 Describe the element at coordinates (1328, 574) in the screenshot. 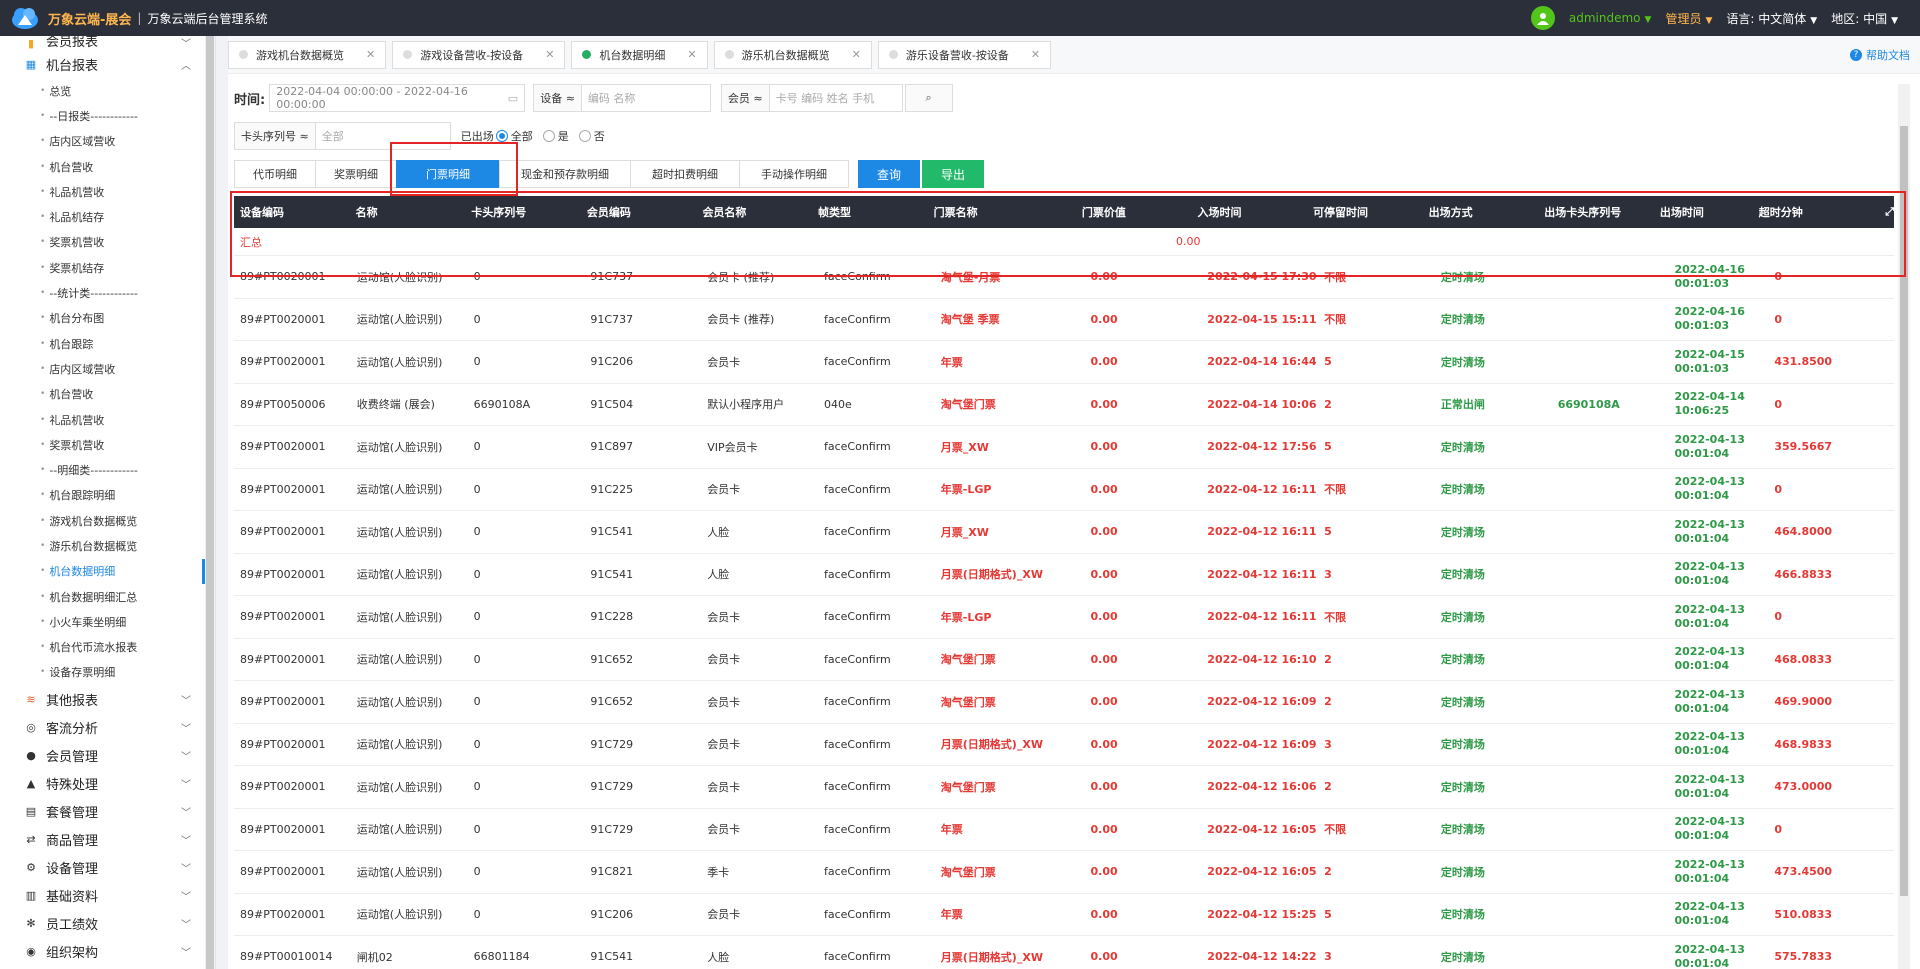

I see `table-cell: 3` at that location.